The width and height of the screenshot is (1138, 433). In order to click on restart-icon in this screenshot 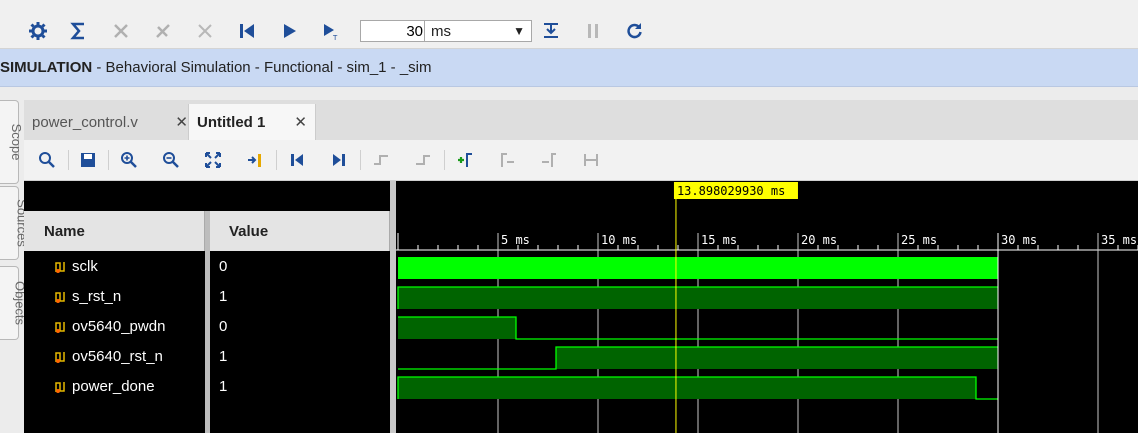, I will do `click(247, 31)`.